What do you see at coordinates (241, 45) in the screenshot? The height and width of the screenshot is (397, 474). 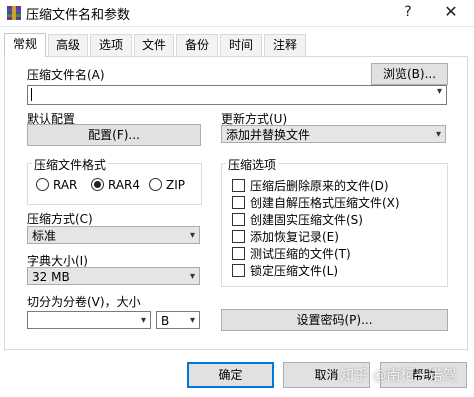 I see `tab-time: 时间` at bounding box center [241, 45].